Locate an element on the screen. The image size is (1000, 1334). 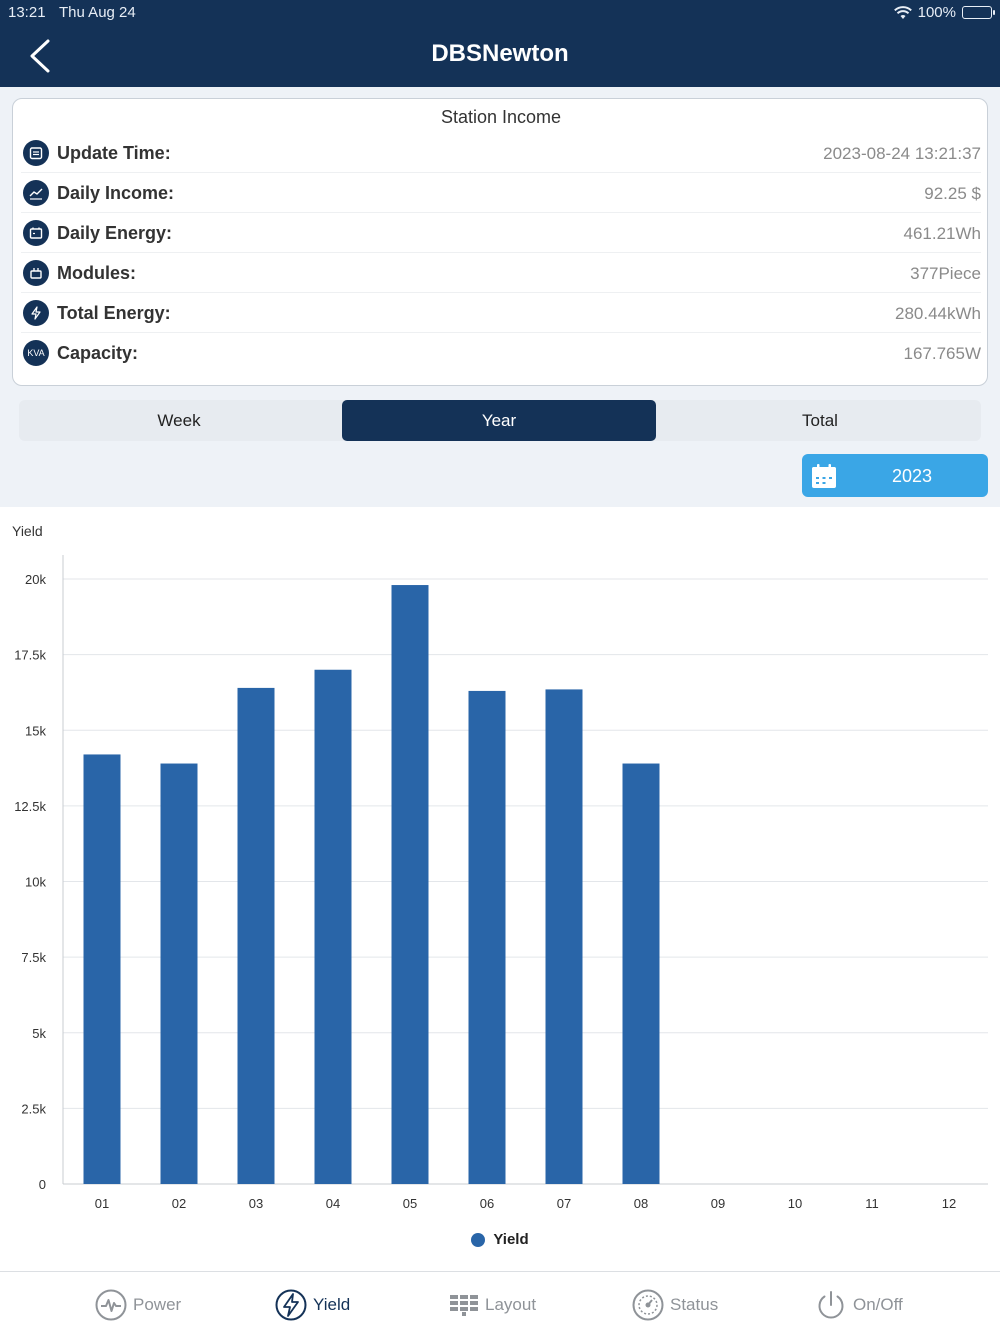
y-tick-label: 5k is located at coordinates (39, 1033).